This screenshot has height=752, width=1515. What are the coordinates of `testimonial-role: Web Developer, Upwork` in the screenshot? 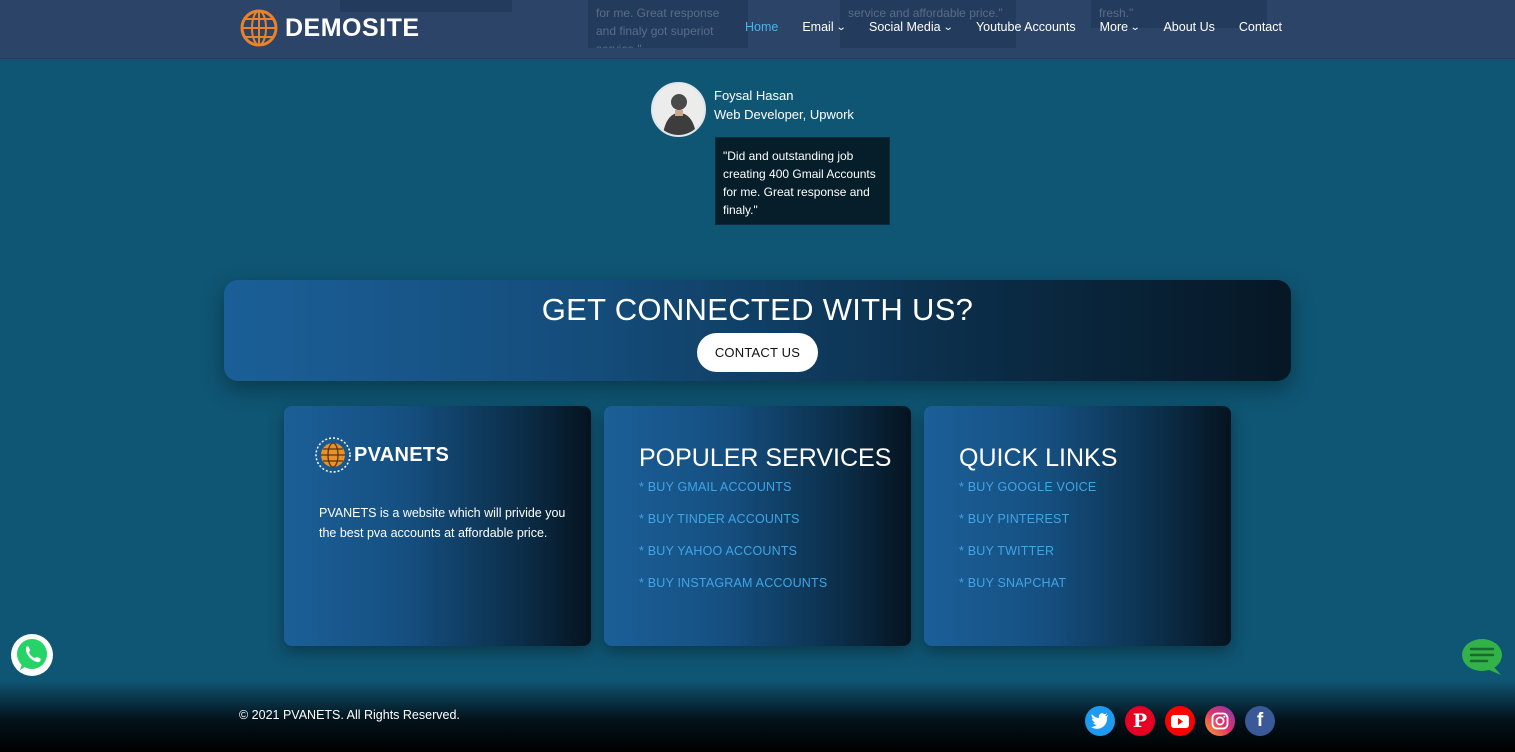 It's located at (784, 114).